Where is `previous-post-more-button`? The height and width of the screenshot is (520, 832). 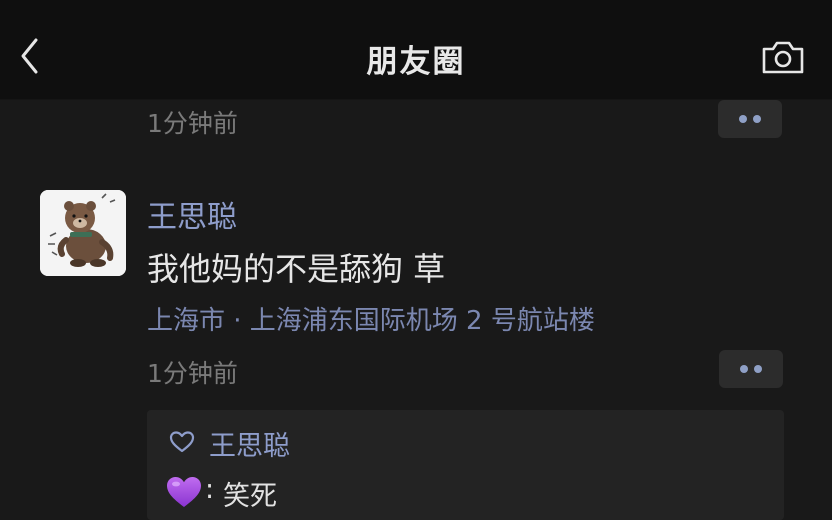
previous-post-more-button is located at coordinates (750, 119).